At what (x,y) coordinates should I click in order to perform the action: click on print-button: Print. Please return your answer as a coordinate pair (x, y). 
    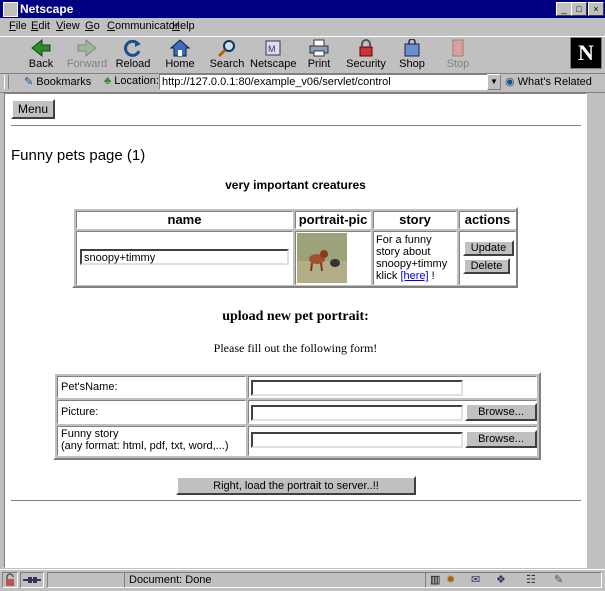
    Looking at the image, I should click on (319, 56).